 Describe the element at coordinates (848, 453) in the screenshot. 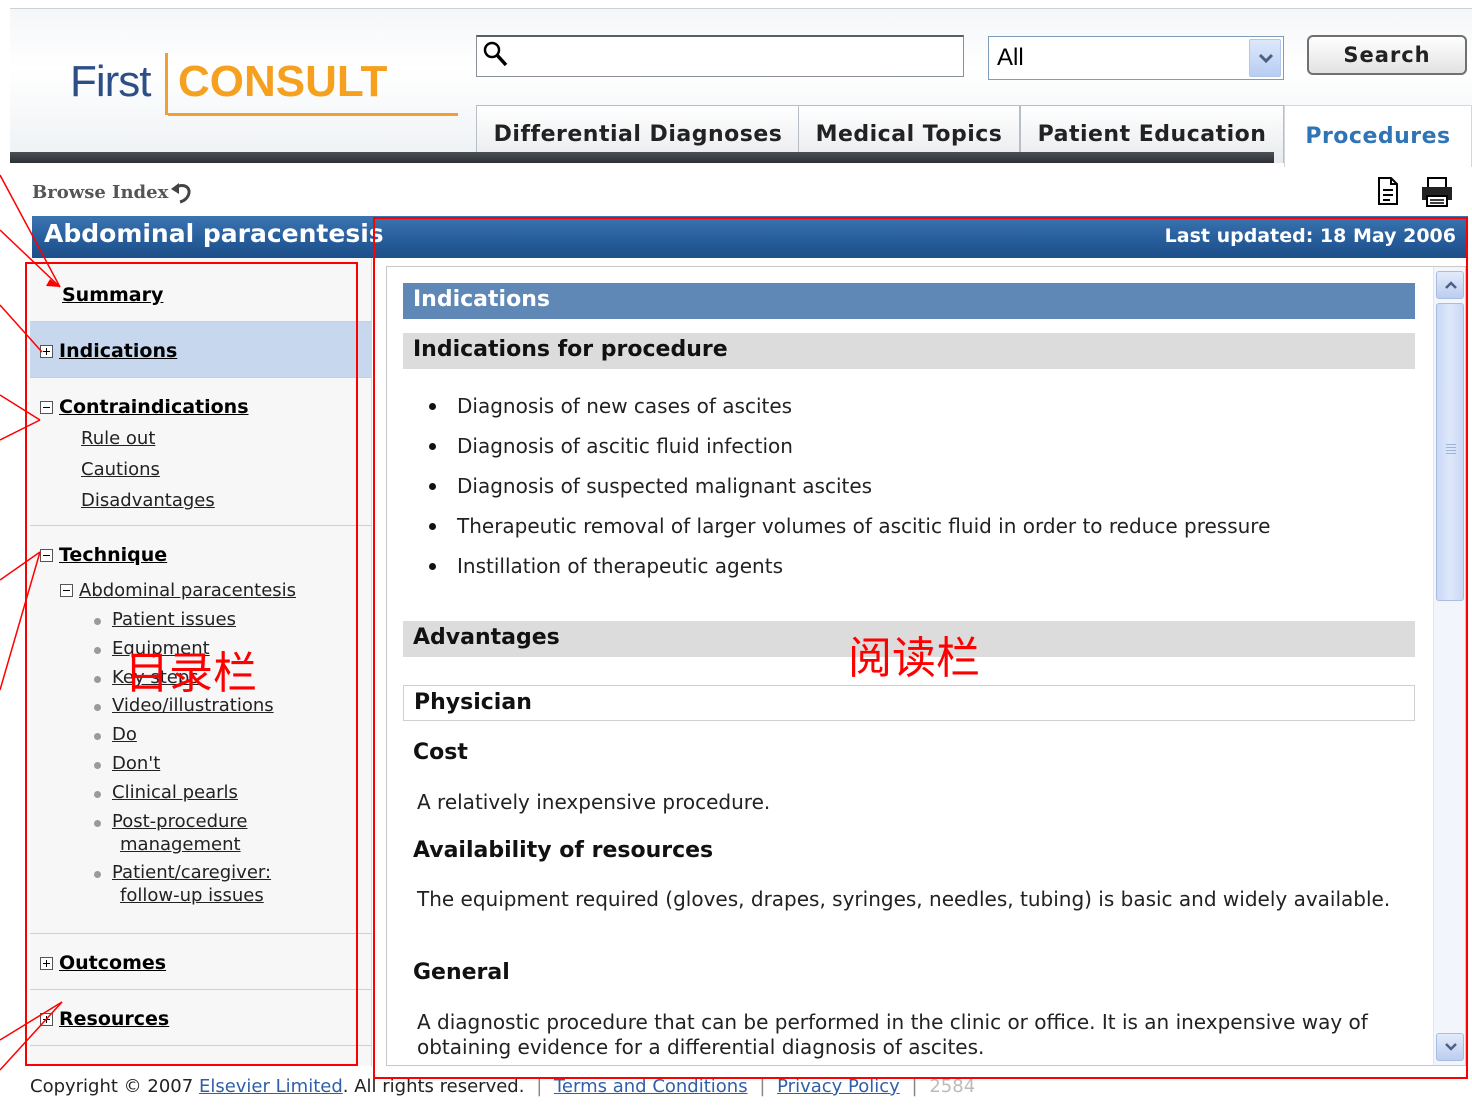

I see `list-item: Diagnosis of ascitic fluid infection` at that location.